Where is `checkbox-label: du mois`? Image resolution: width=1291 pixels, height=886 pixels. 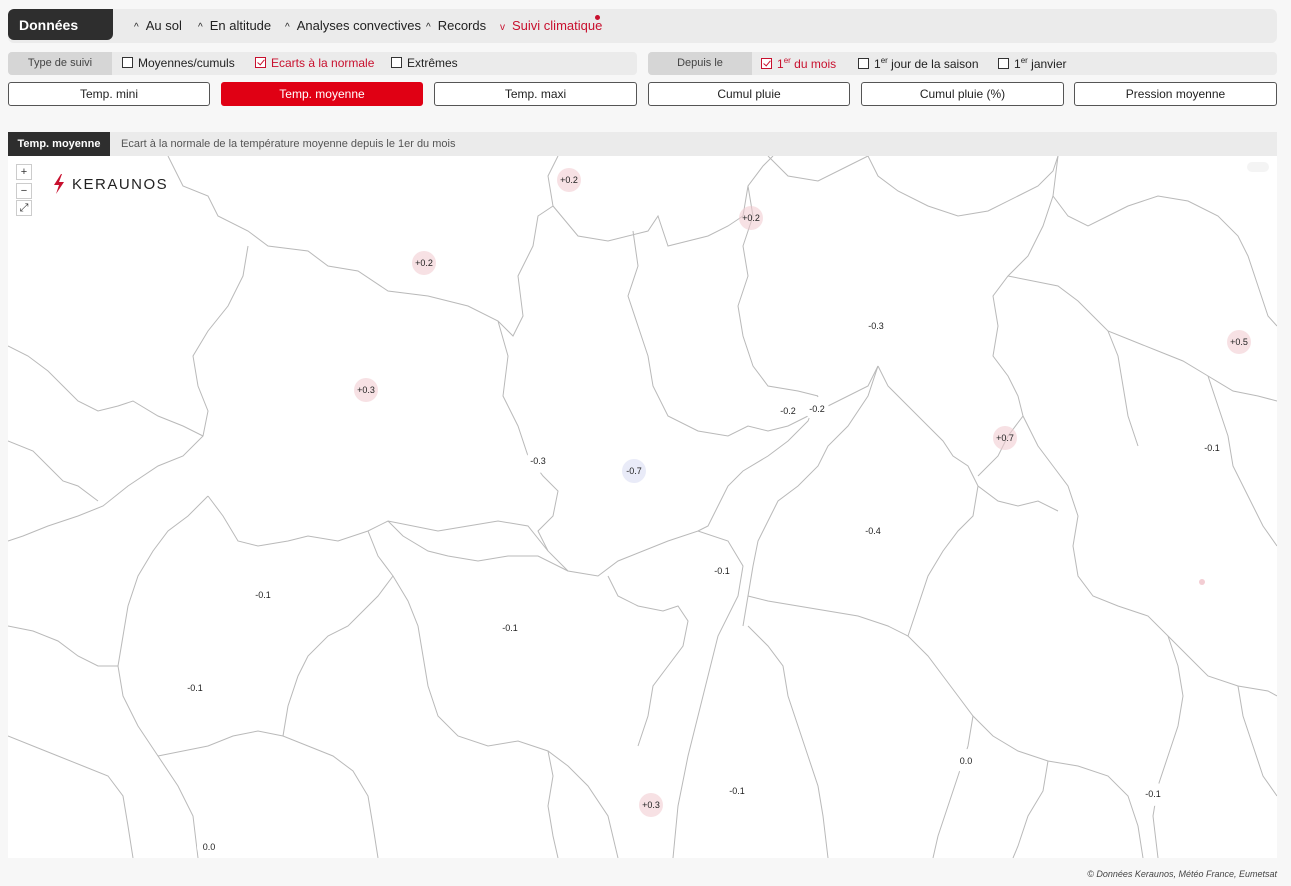
checkbox-label: du mois is located at coordinates (813, 64).